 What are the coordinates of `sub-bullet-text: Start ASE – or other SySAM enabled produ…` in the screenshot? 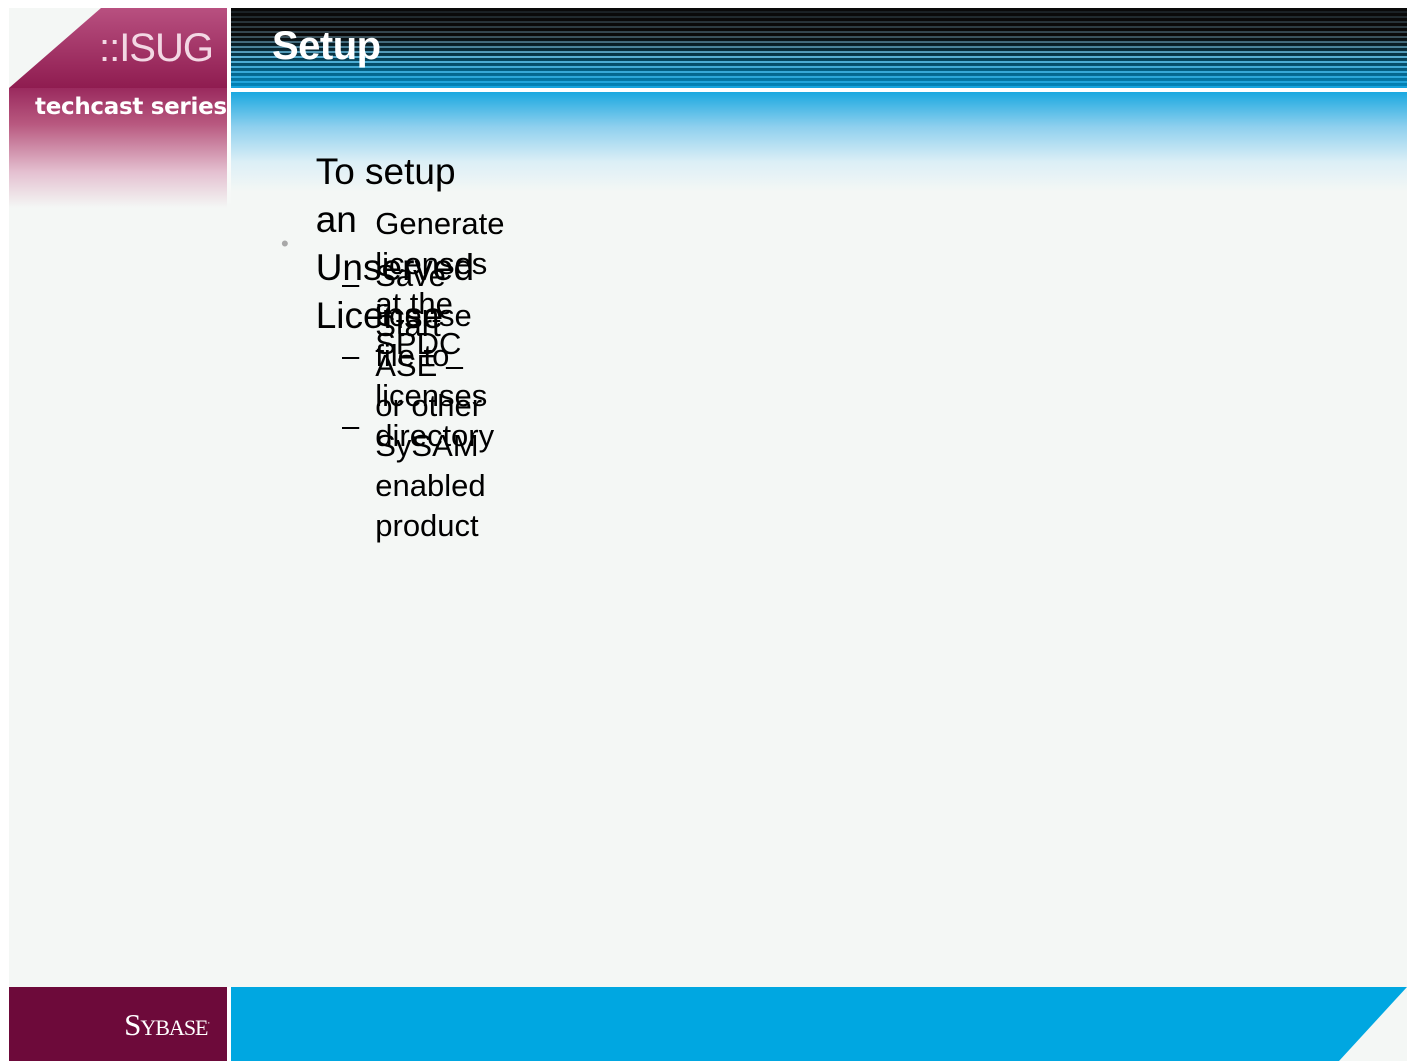 It's located at (430, 425).